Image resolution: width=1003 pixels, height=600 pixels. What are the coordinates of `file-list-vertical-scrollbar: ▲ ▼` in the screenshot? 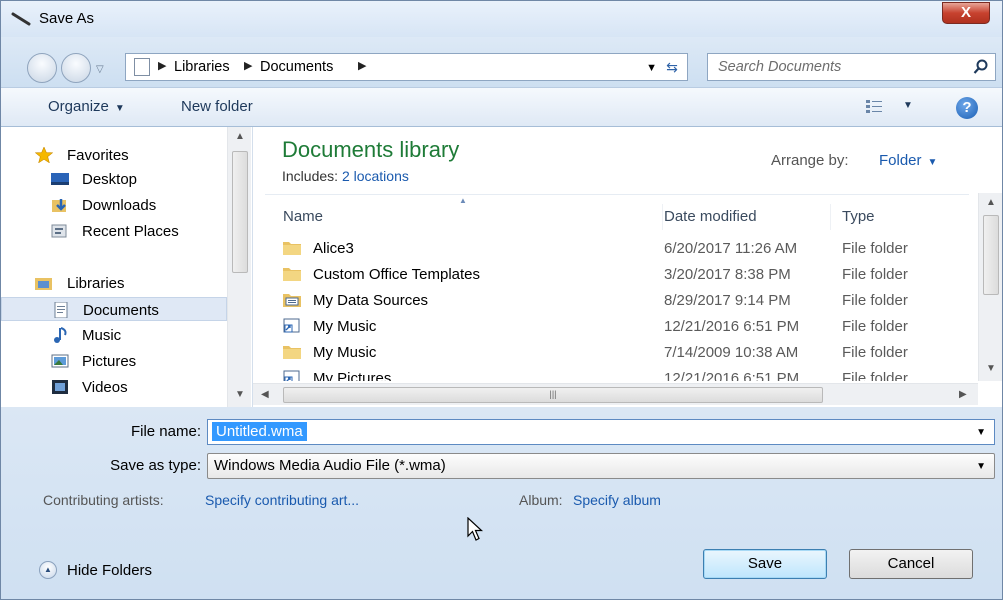 It's located at (990, 287).